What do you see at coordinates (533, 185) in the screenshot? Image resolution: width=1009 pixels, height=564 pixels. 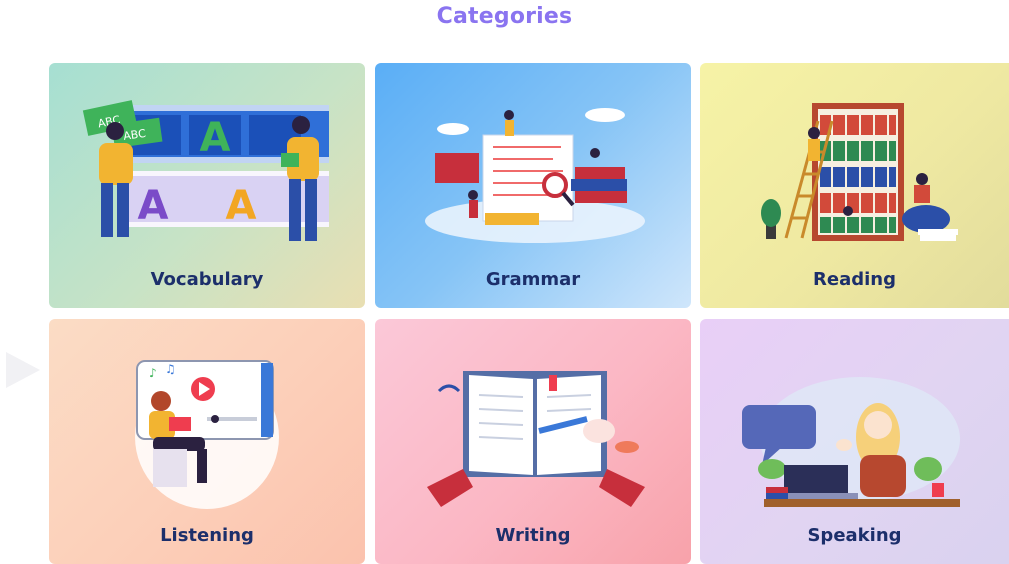 I see `category-card-grammar: Grammar` at bounding box center [533, 185].